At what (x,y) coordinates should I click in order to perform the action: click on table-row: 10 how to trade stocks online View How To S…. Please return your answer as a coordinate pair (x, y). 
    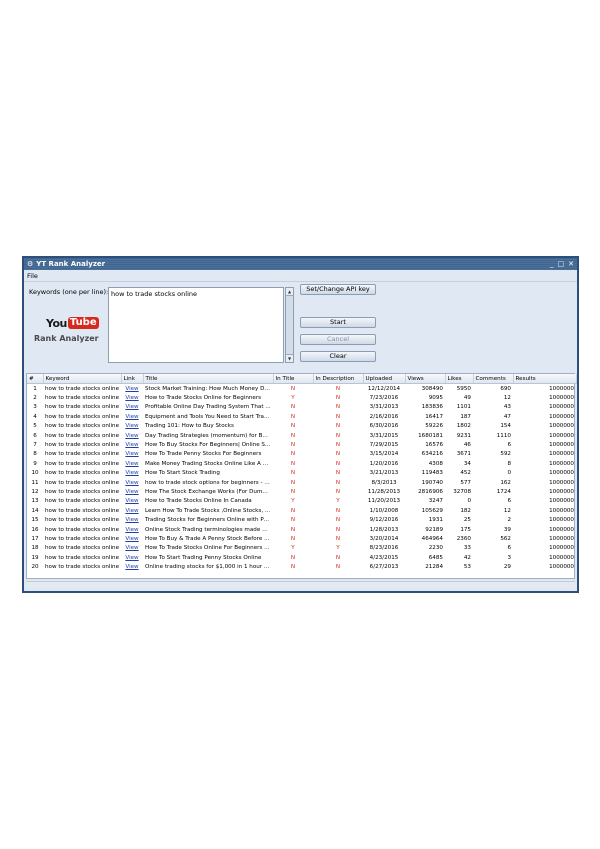
    Looking at the image, I should click on (301, 473).